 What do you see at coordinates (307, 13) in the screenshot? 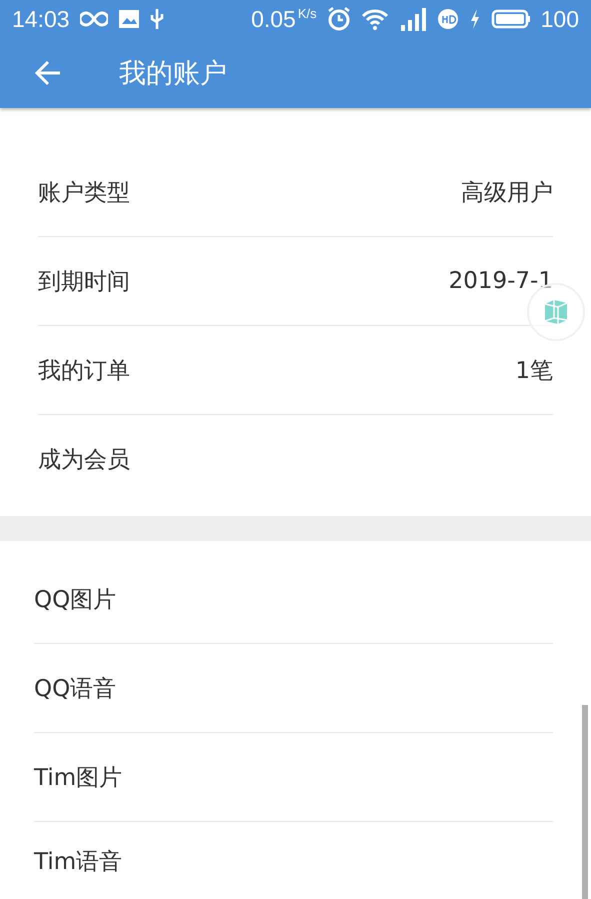
I see `speed-unit: K/s` at bounding box center [307, 13].